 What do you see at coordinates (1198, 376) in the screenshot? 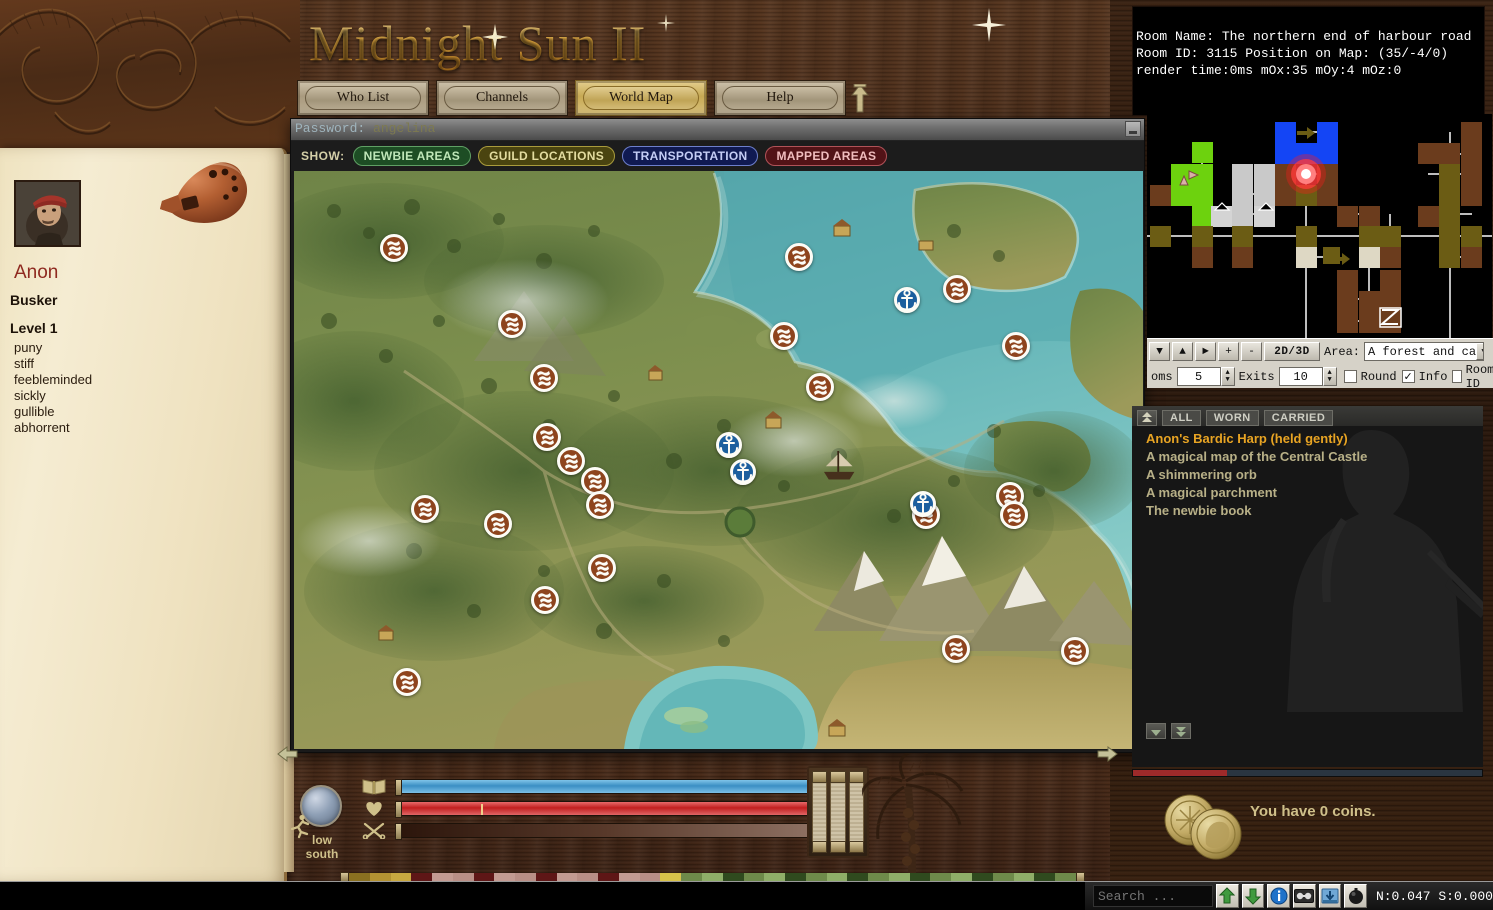
I see `rooms-value: 5` at bounding box center [1198, 376].